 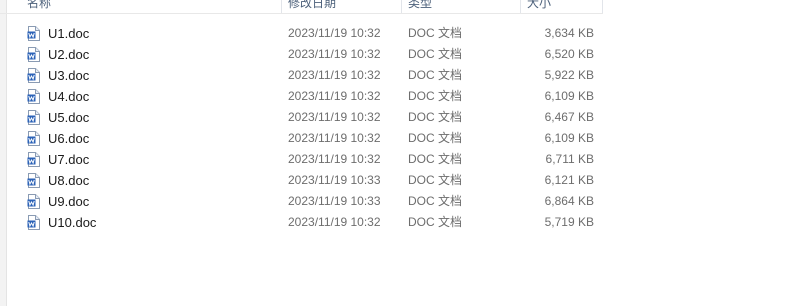 What do you see at coordinates (569, 159) in the screenshot?
I see `file-size: 6,711 KB` at bounding box center [569, 159].